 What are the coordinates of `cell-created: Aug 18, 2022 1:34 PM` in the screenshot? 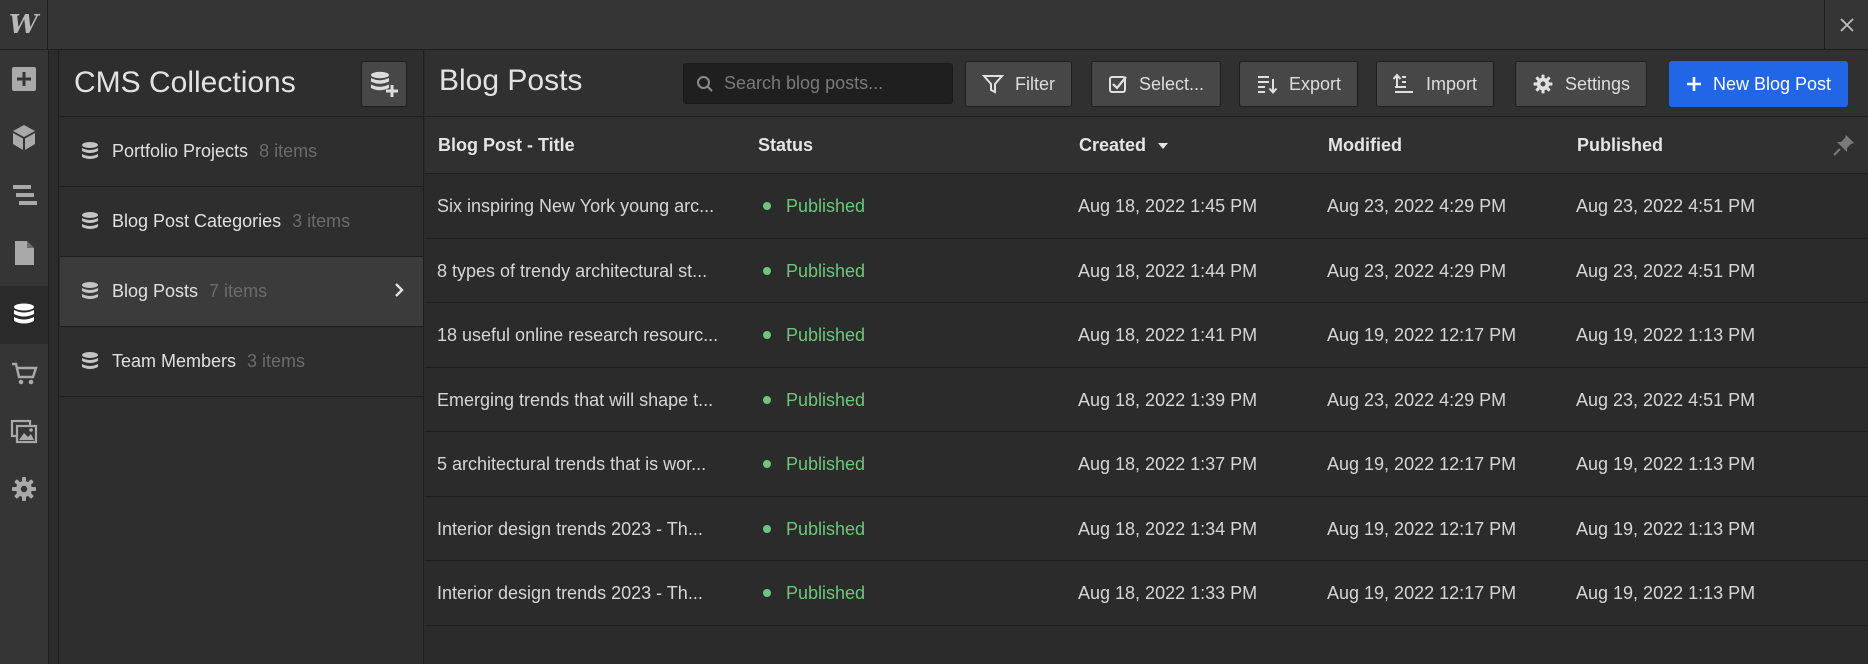 It's located at (1168, 528).